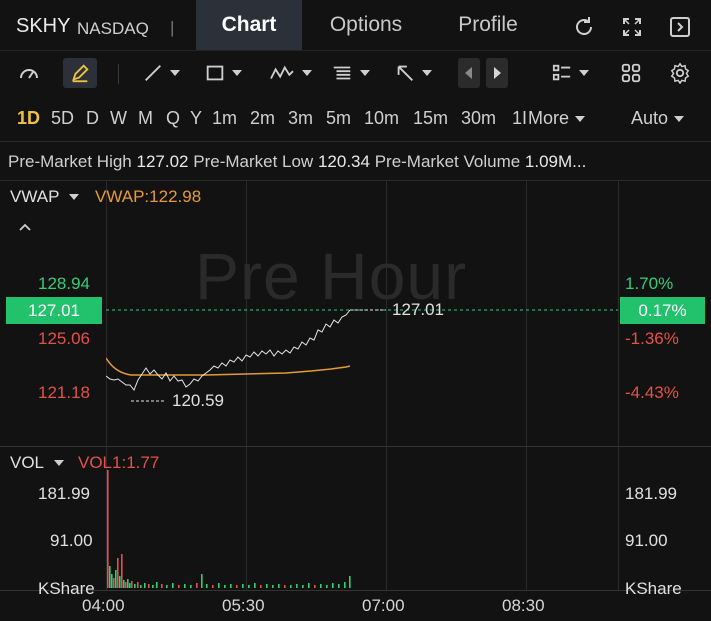 The height and width of the screenshot is (621, 711). I want to click on premarket-high-value: 127.02, so click(162, 161).